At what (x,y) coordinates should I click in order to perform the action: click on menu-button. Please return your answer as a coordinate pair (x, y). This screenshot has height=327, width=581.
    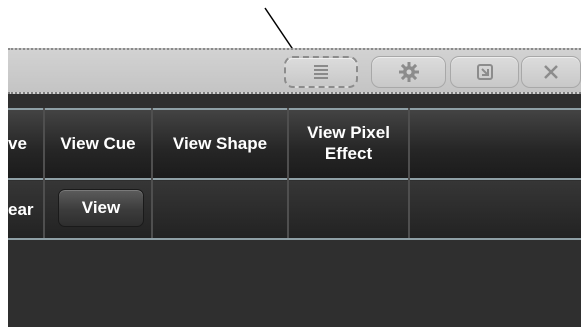
    Looking at the image, I should click on (321, 72).